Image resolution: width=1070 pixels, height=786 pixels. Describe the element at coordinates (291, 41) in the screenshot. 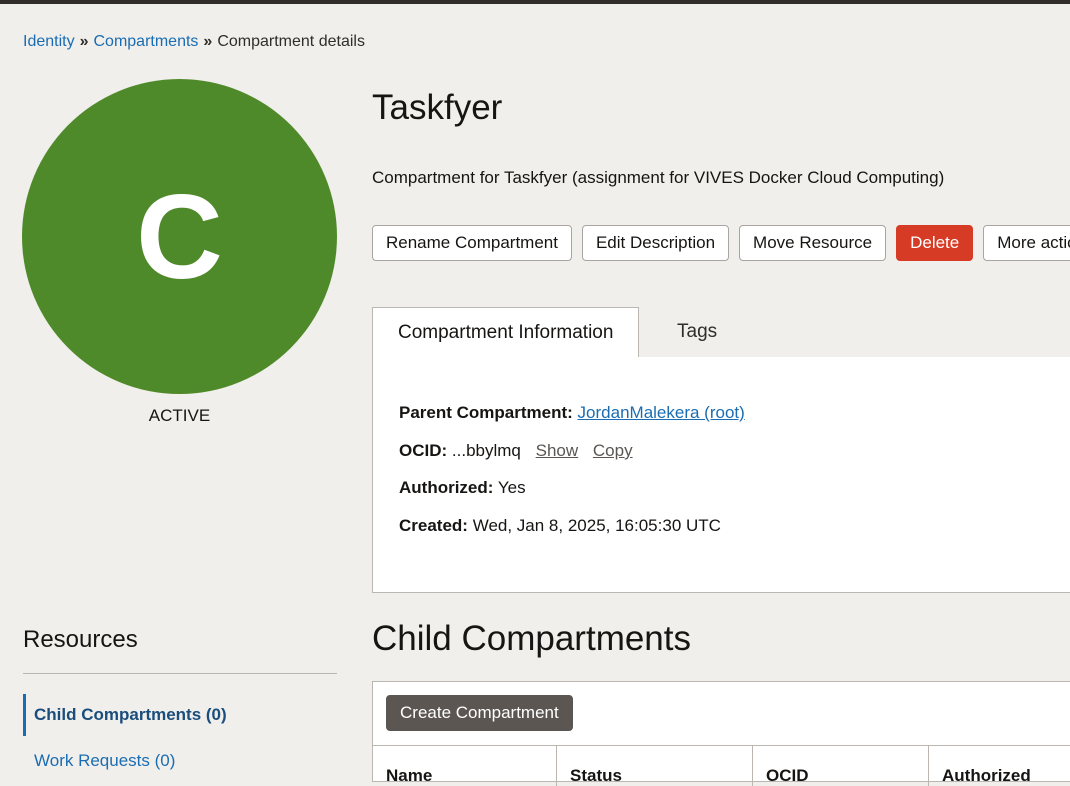

I see `breadcrumb-current: Compartment details` at that location.